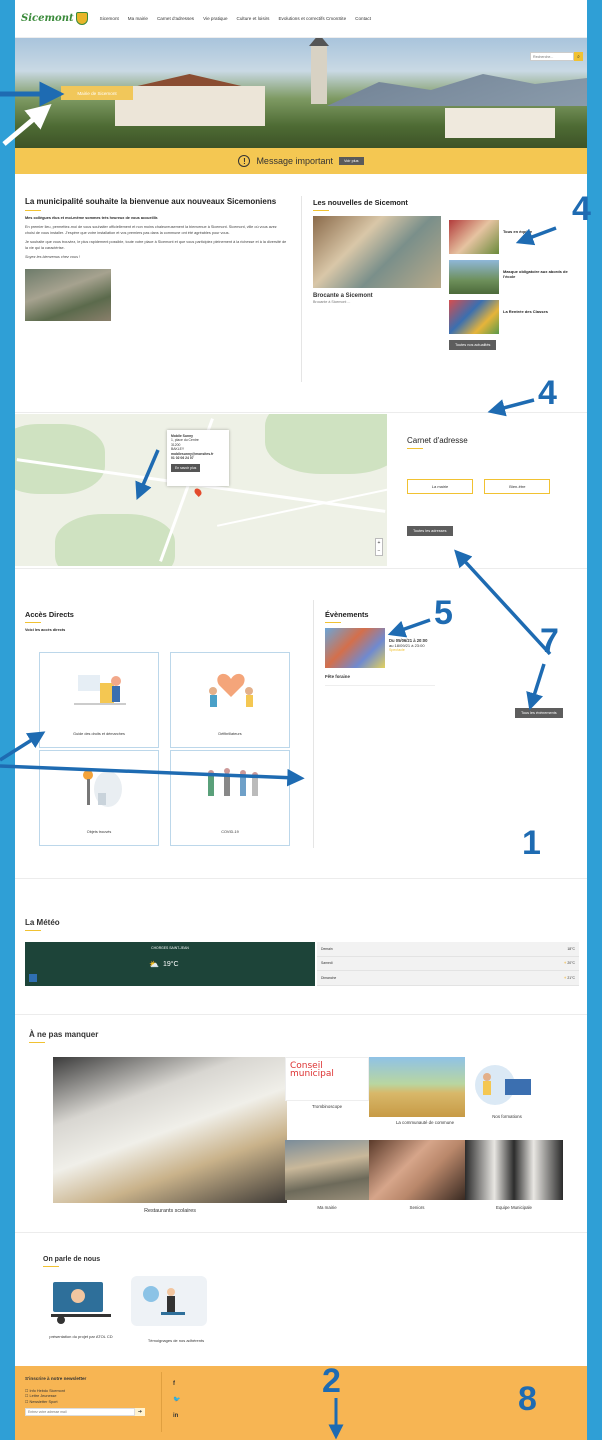 The width and height of the screenshot is (602, 1440). Describe the element at coordinates (215, 18) in the screenshot. I see `nav-item-vie-pratique: Vie pratique` at that location.